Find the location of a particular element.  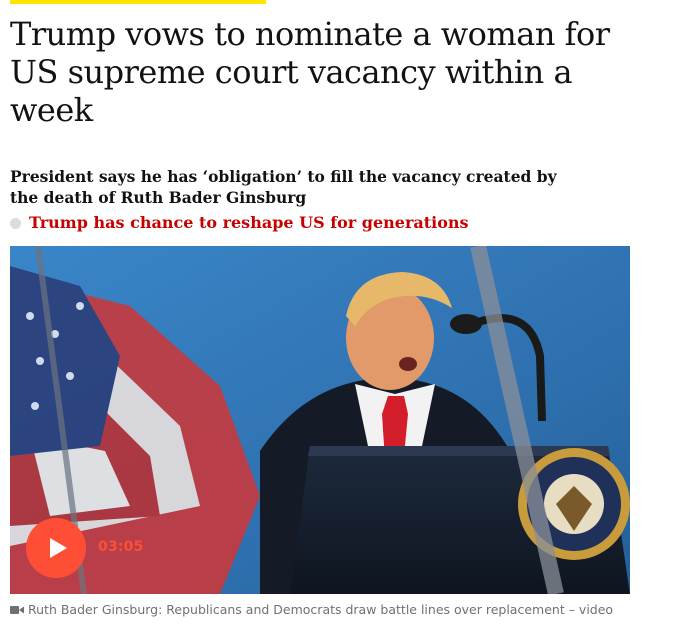

top-accent-bar is located at coordinates (138, 2).